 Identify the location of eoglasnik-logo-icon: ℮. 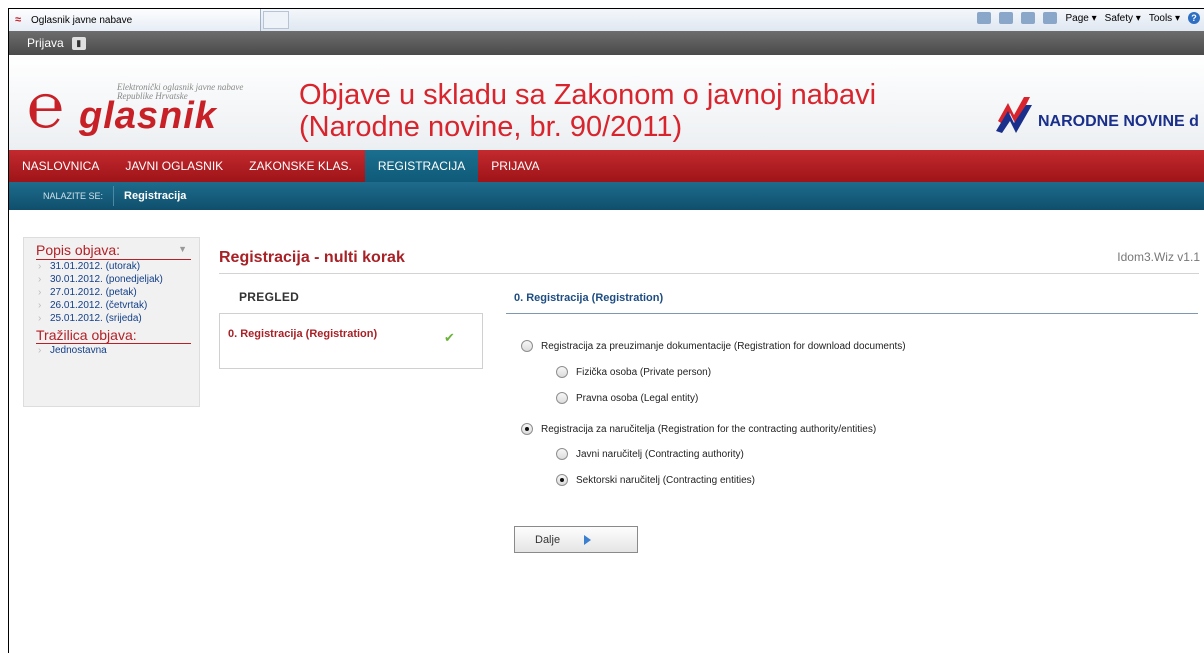
(45, 107).